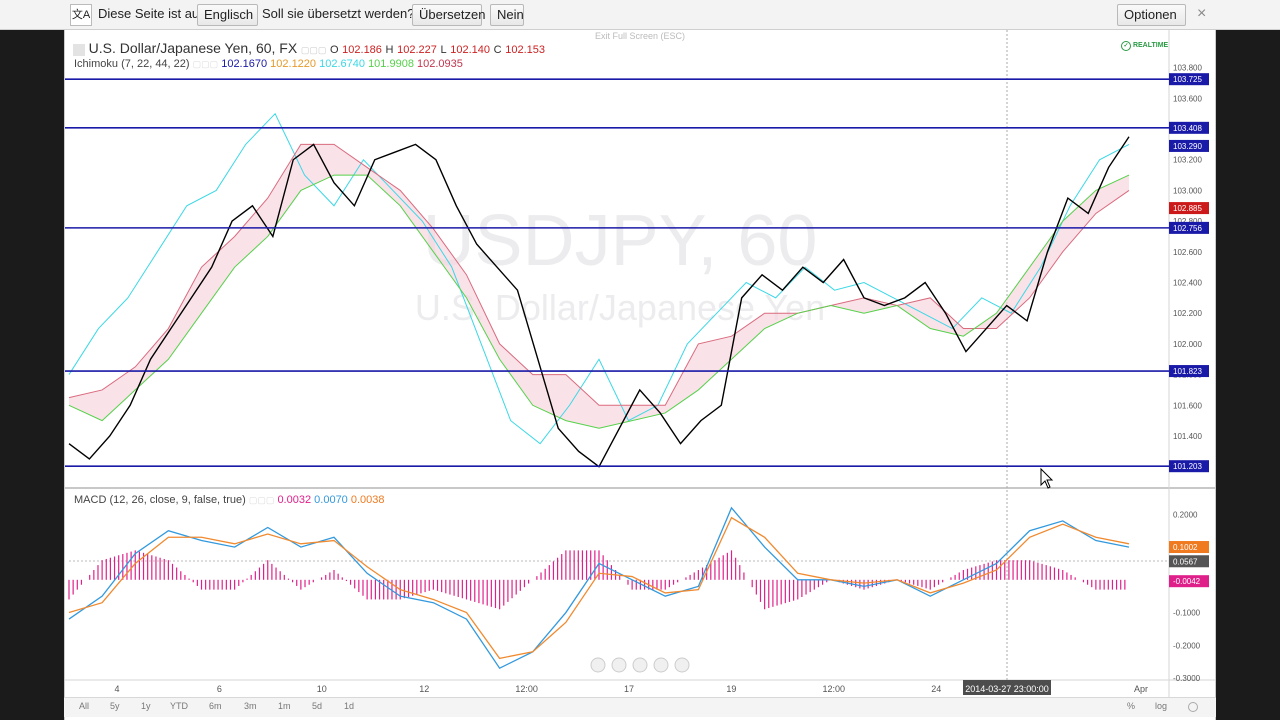  Describe the element at coordinates (1187, 371) in the screenshot. I see `price-label-value: 101.823` at that location.